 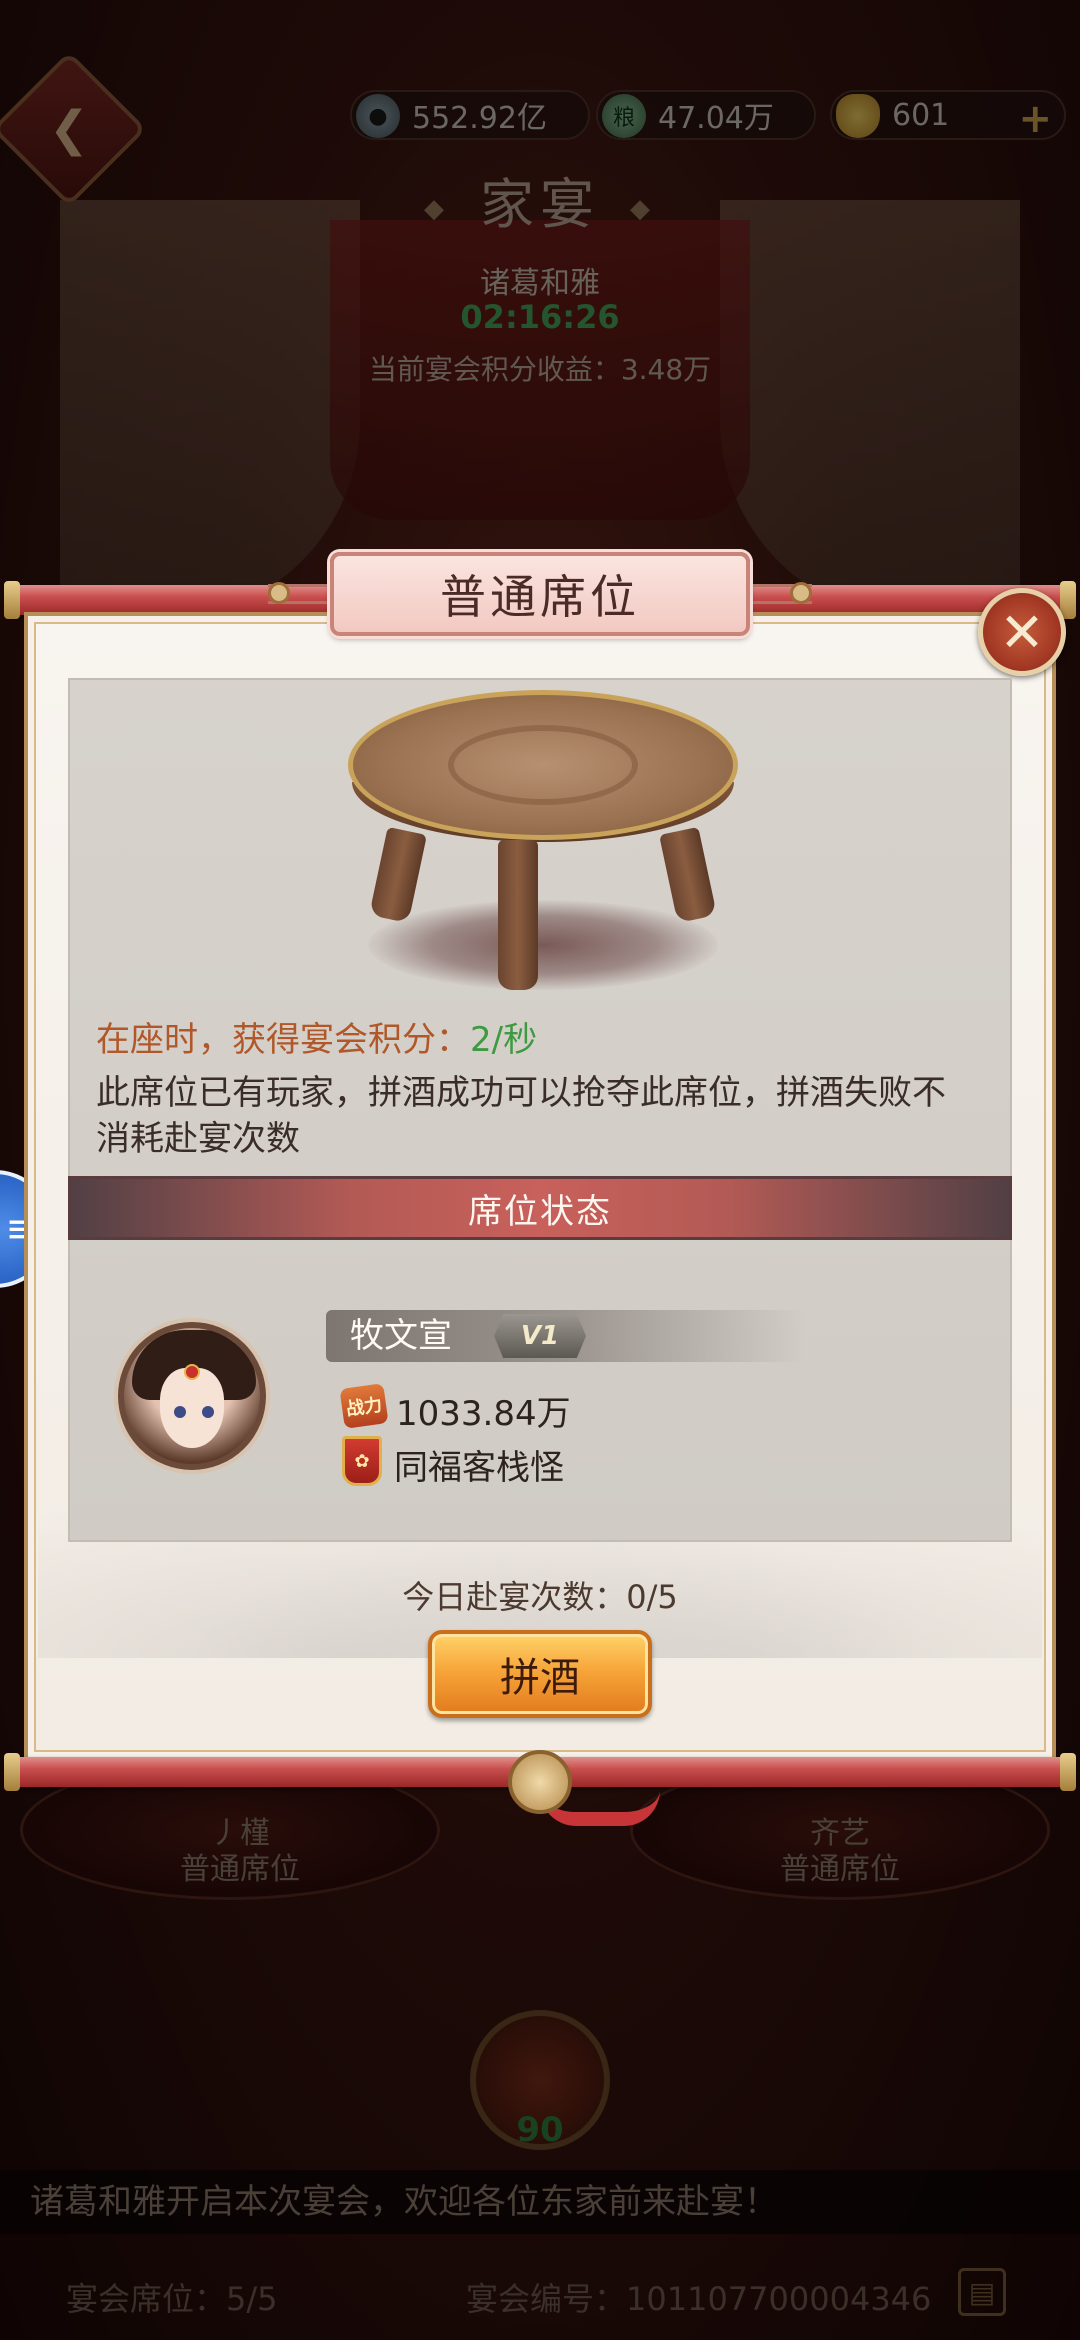 What do you see at coordinates (192, 1372) in the screenshot?
I see `avatar-gem` at bounding box center [192, 1372].